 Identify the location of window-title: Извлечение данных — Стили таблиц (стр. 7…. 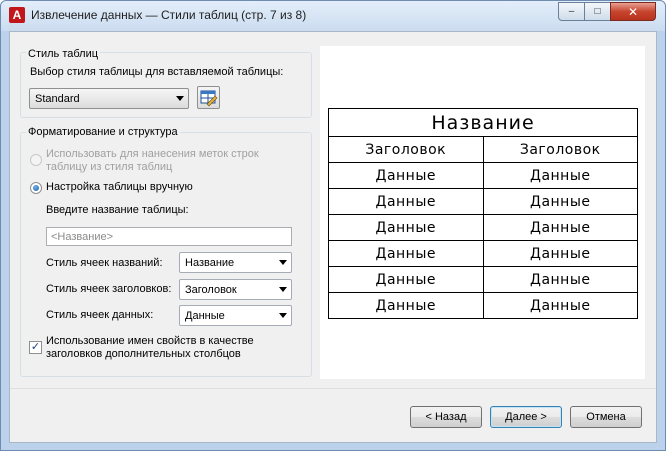
(169, 15).